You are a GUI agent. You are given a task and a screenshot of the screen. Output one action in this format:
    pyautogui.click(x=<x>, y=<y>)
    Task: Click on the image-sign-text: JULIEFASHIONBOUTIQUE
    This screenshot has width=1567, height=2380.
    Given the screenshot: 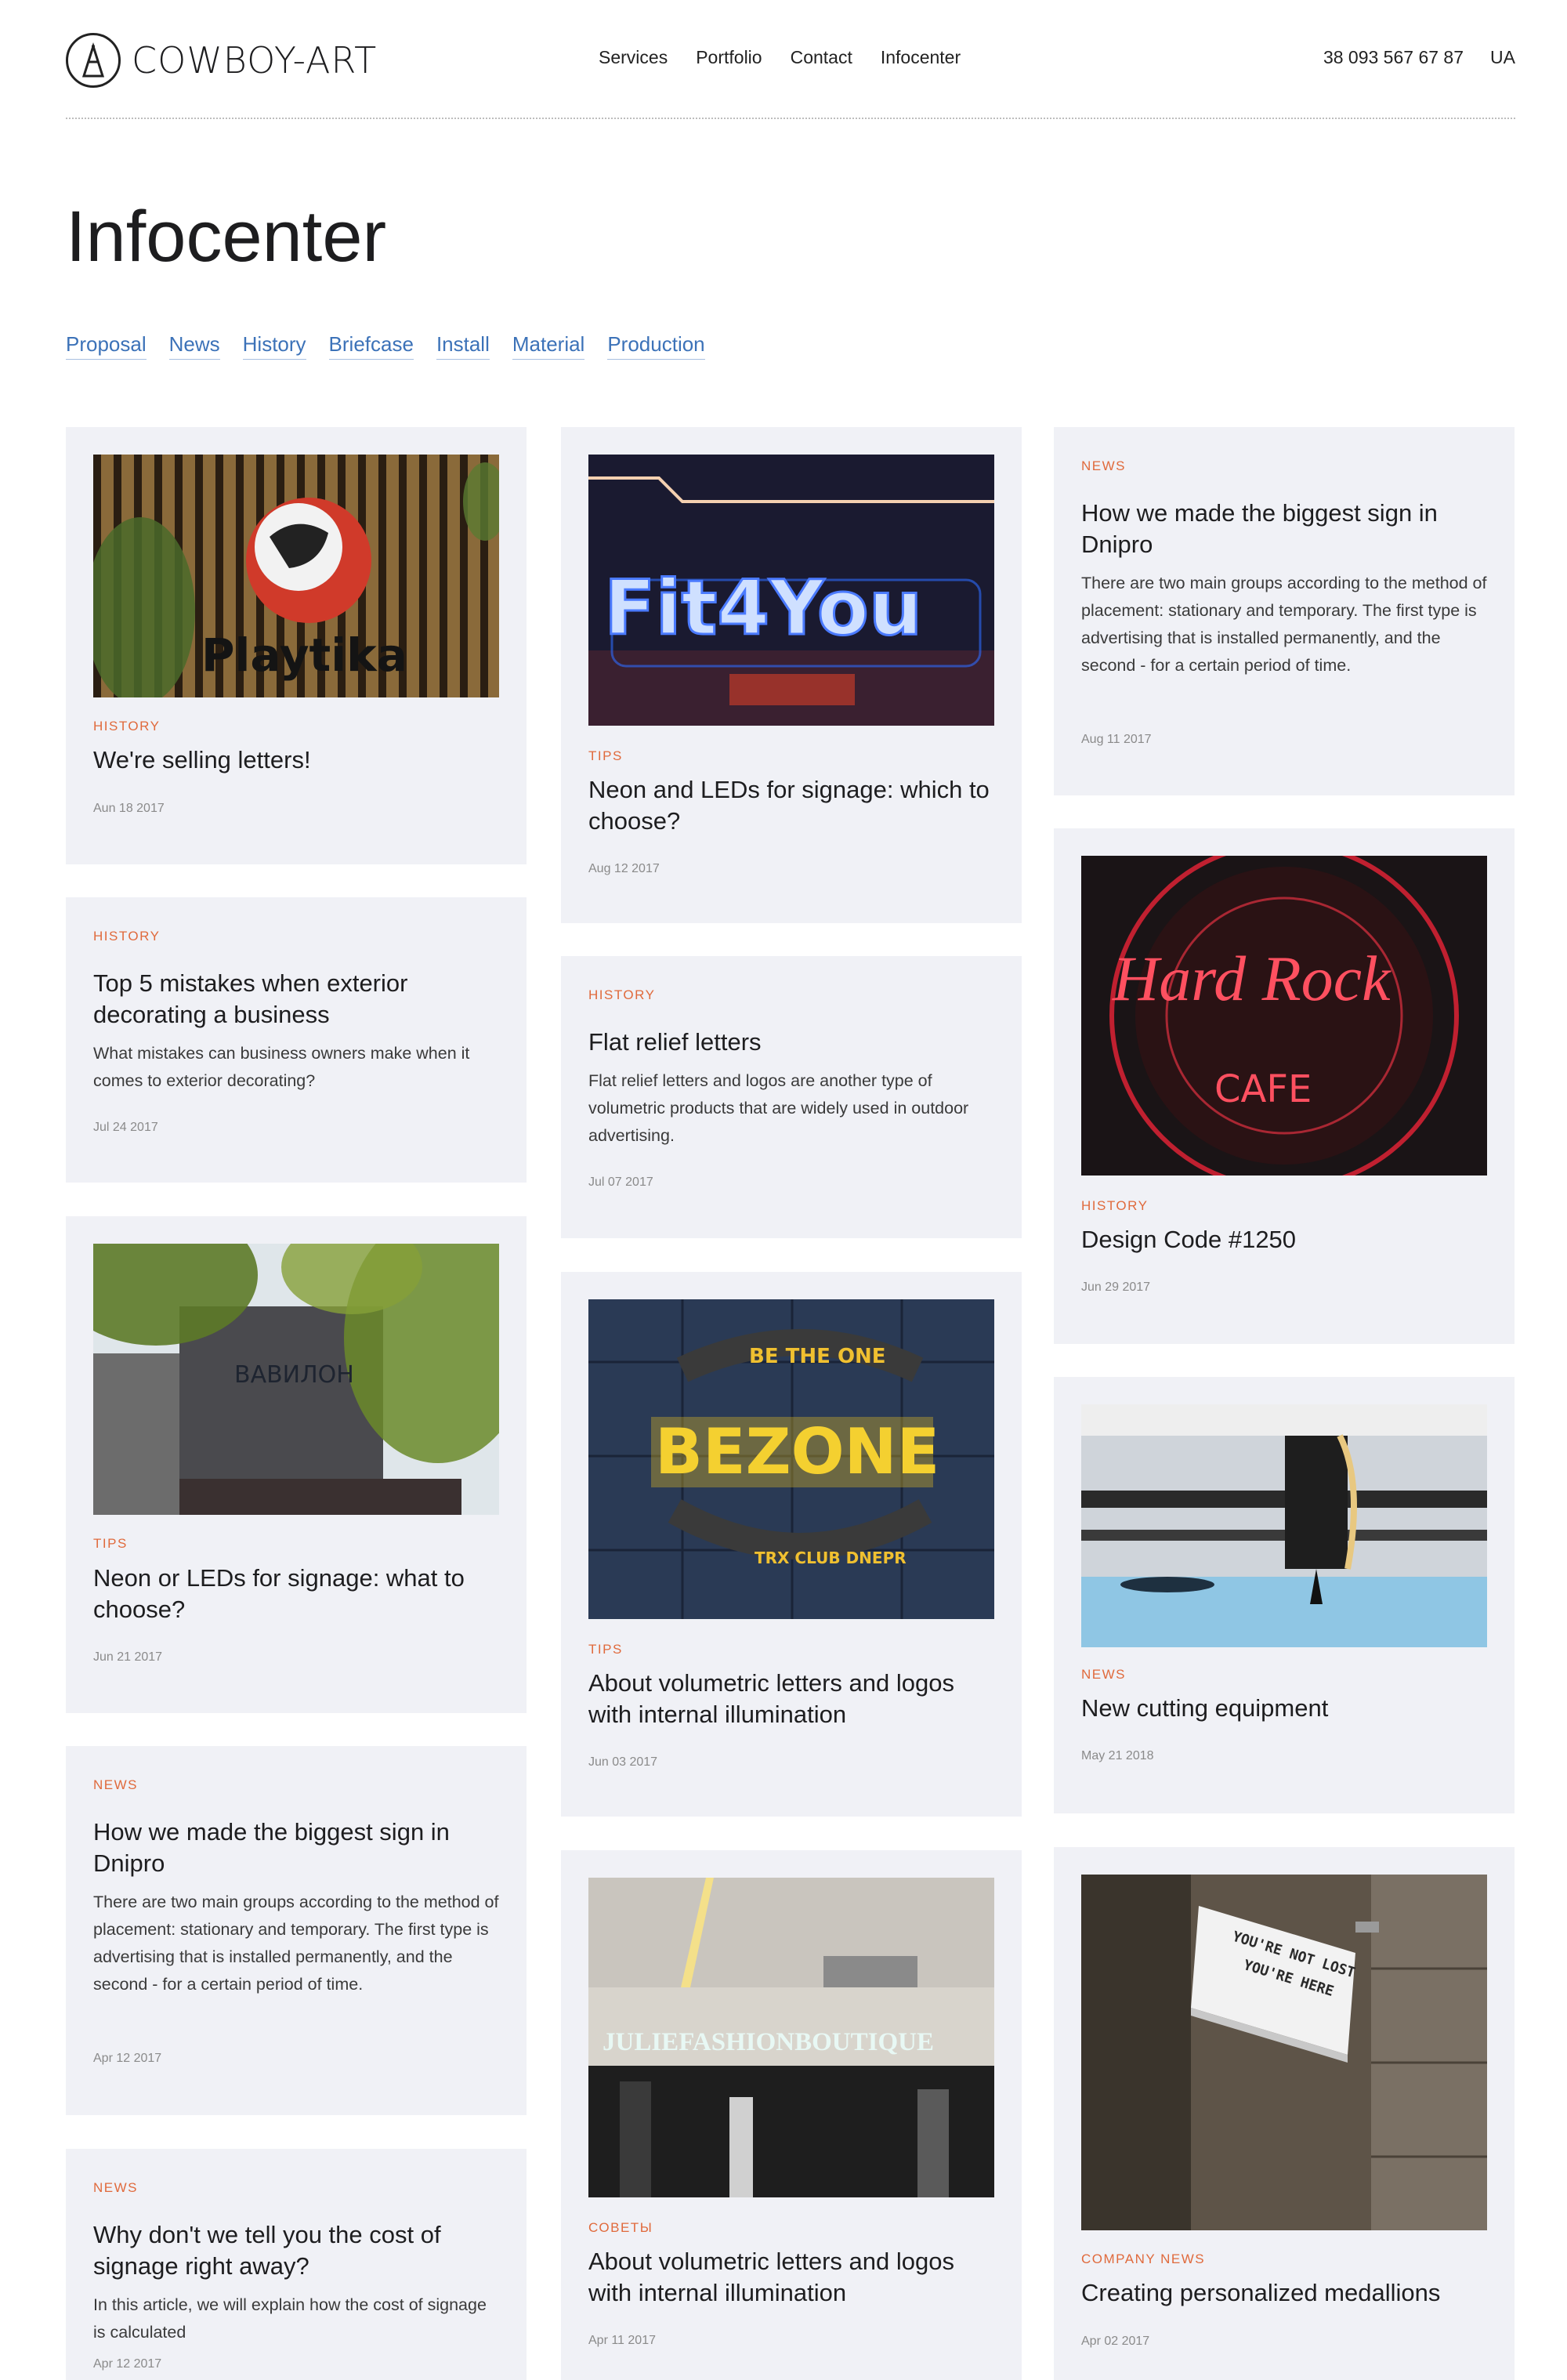 What is the action you would take?
    pyautogui.click(x=768, y=2042)
    